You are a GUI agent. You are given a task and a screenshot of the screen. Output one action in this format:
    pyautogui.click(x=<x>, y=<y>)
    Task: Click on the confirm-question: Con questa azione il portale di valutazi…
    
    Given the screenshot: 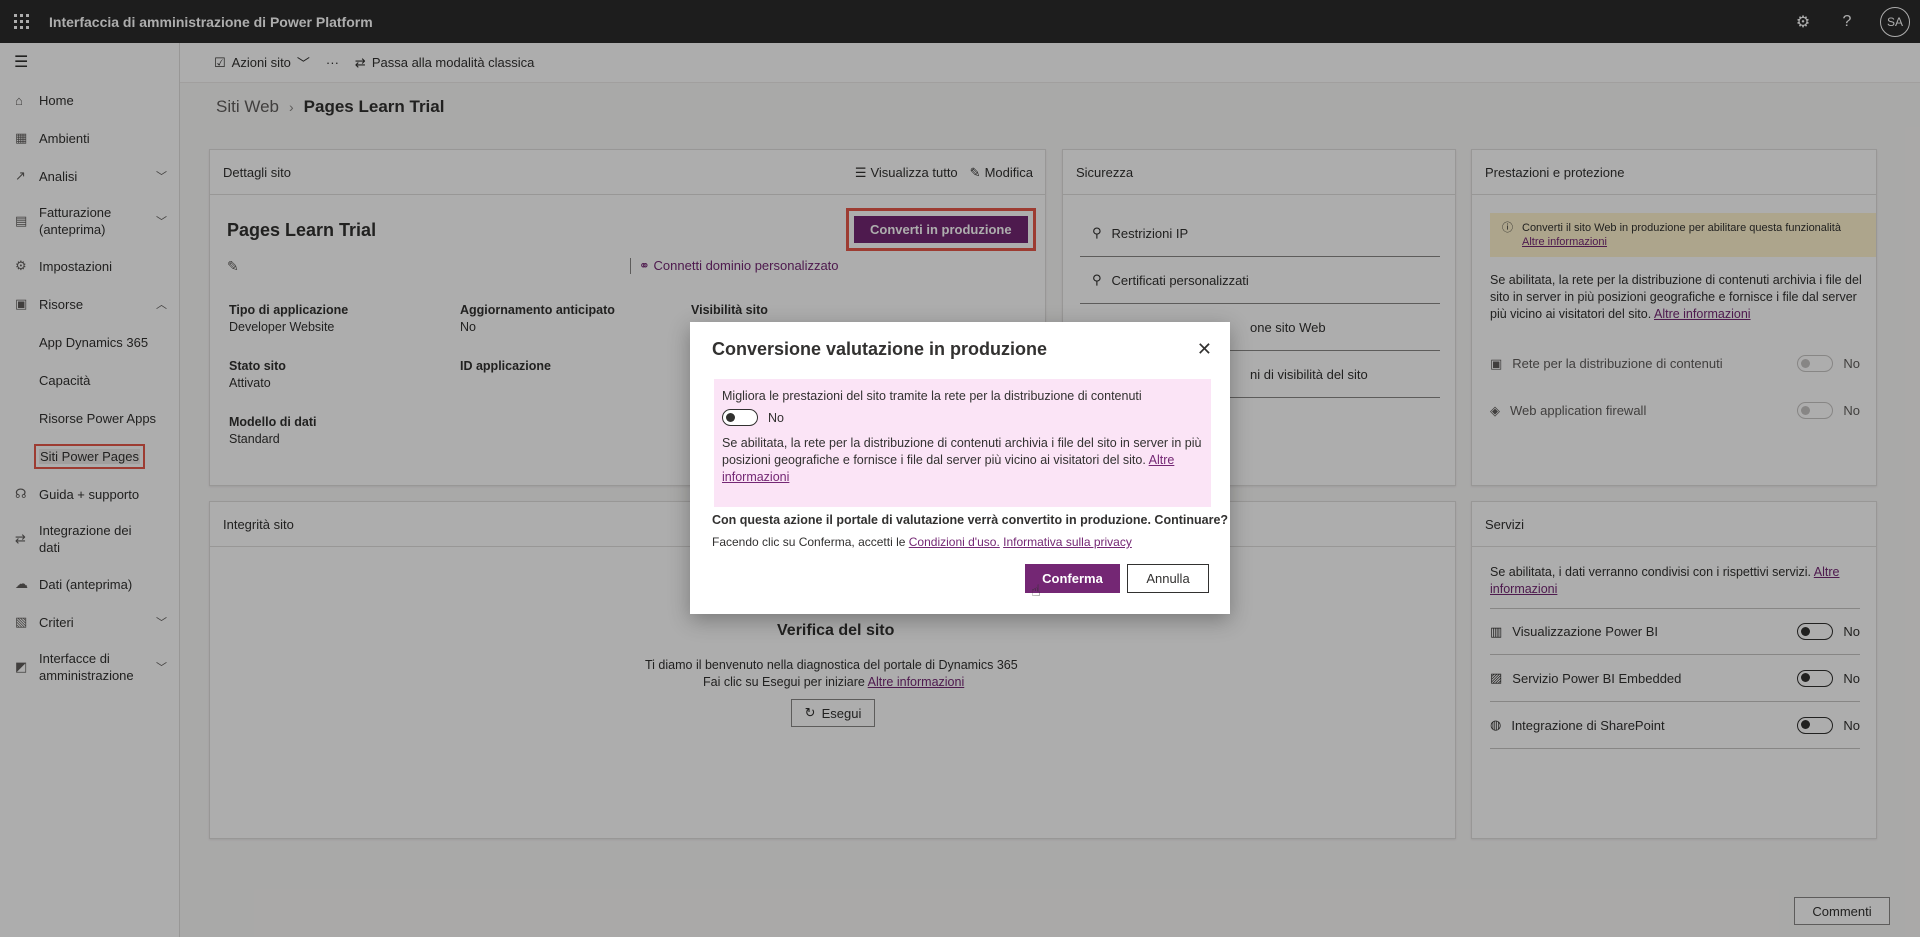 What is the action you would take?
    pyautogui.click(x=970, y=520)
    